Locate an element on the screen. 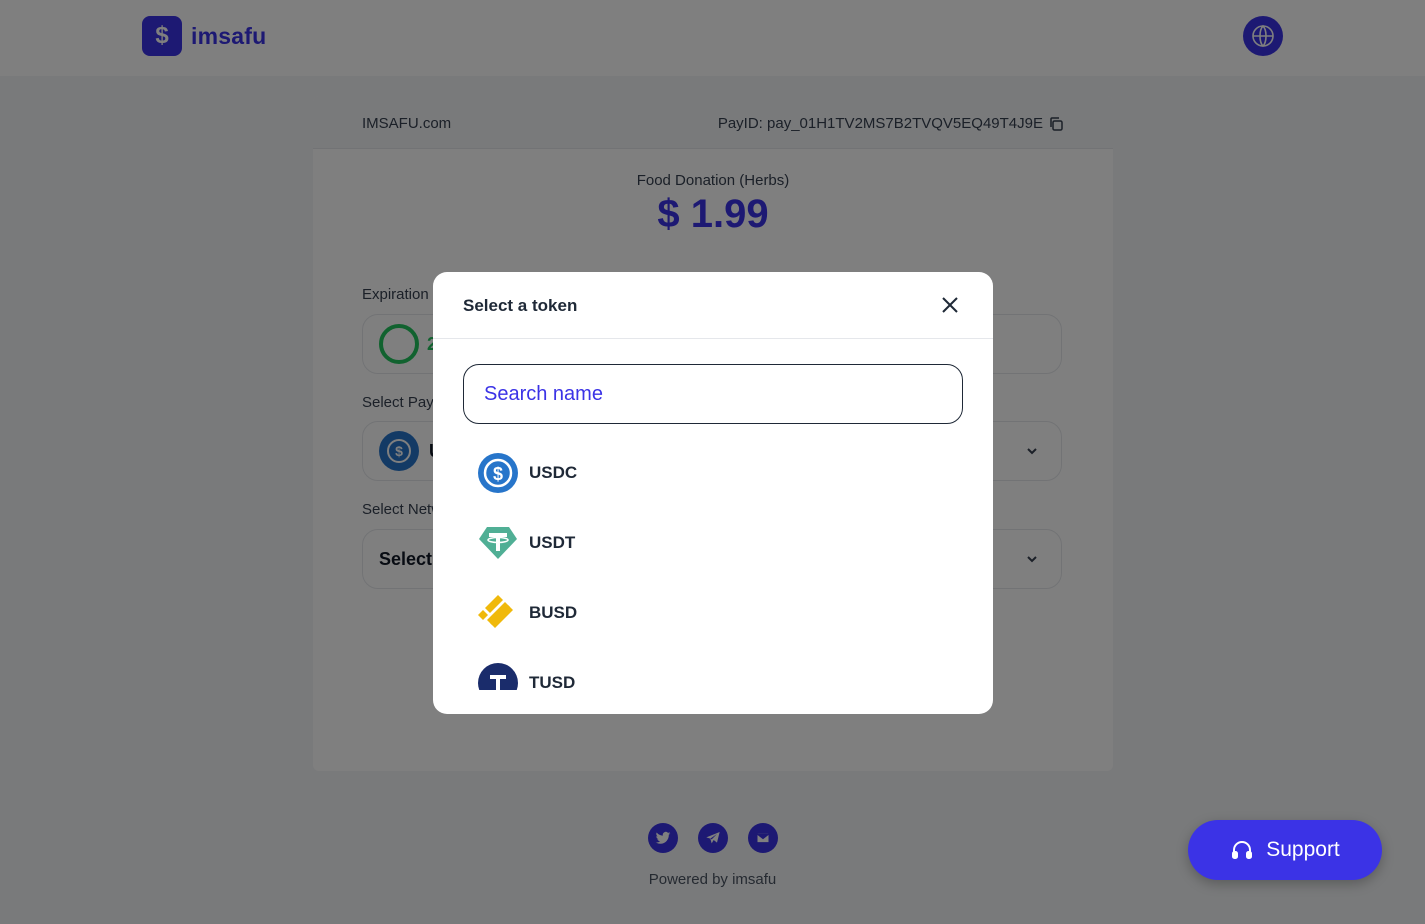 This screenshot has height=924, width=1425. close-icon is located at coordinates (950, 305).